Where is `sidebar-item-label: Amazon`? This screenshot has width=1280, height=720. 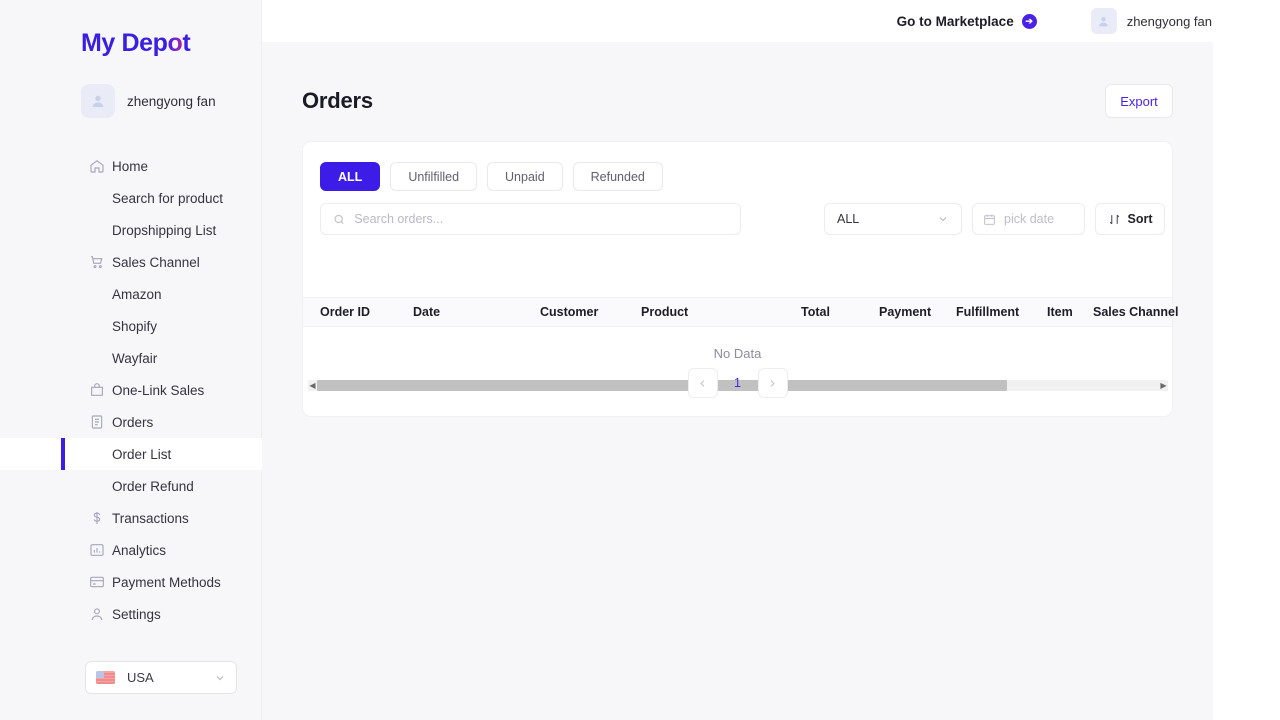 sidebar-item-label: Amazon is located at coordinates (137, 294).